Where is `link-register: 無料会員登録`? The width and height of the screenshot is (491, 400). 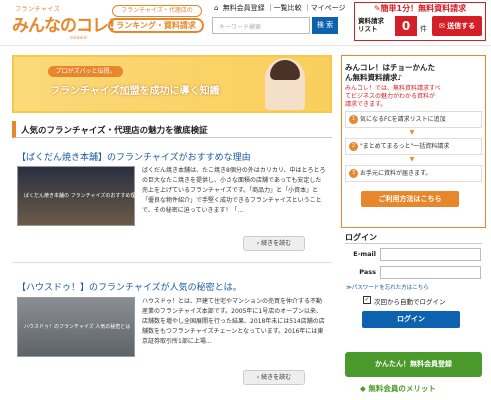 link-register: 無料会員登録 is located at coordinates (244, 8).